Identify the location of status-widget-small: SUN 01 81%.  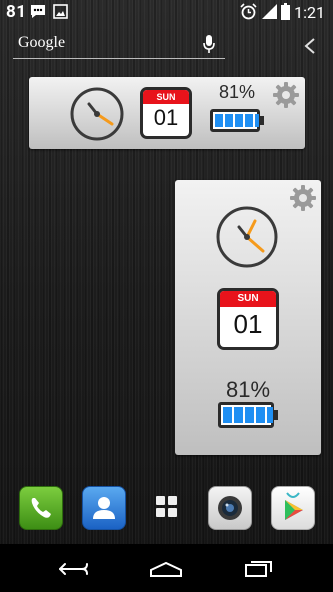
(167, 113).